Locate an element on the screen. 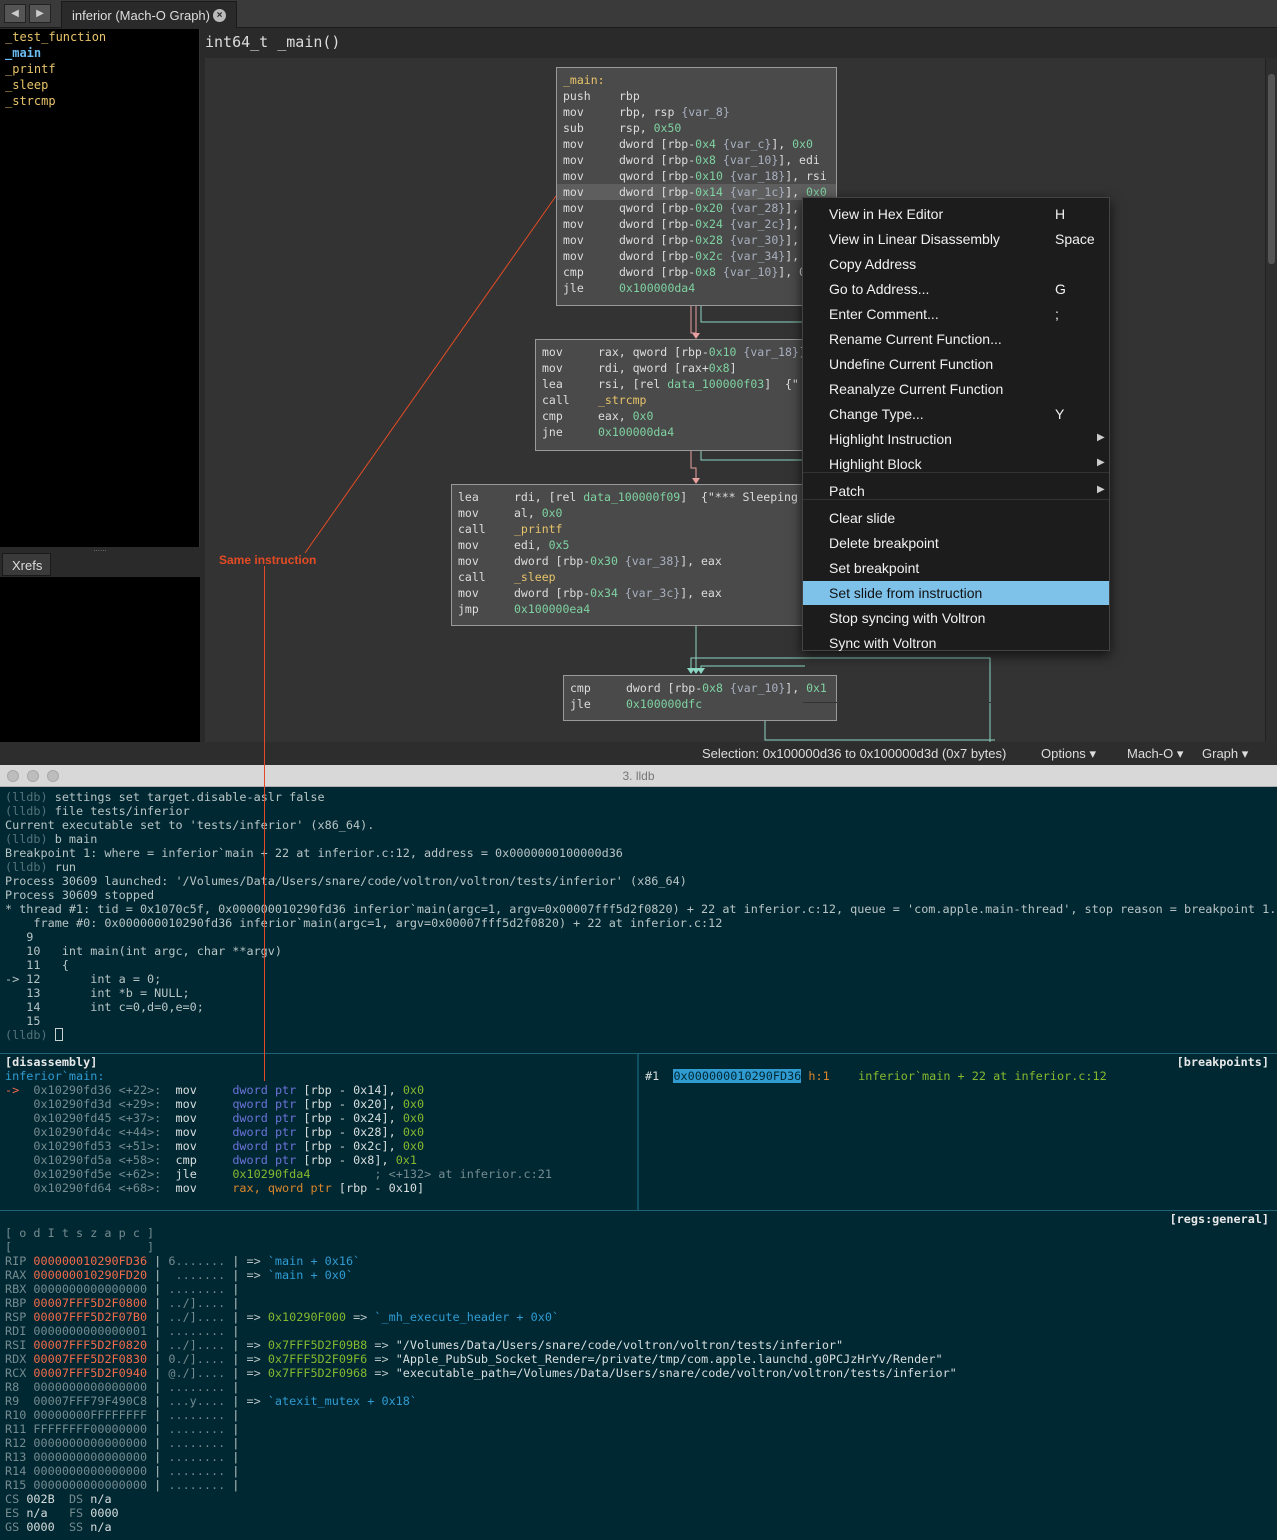 The height and width of the screenshot is (1540, 1277). context-menu-item: Sync with Voltron is located at coordinates (956, 643).